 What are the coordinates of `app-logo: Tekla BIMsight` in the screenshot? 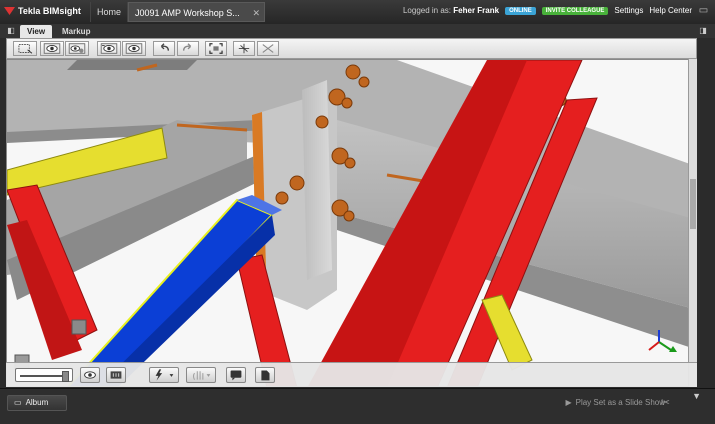 It's located at (42, 10).